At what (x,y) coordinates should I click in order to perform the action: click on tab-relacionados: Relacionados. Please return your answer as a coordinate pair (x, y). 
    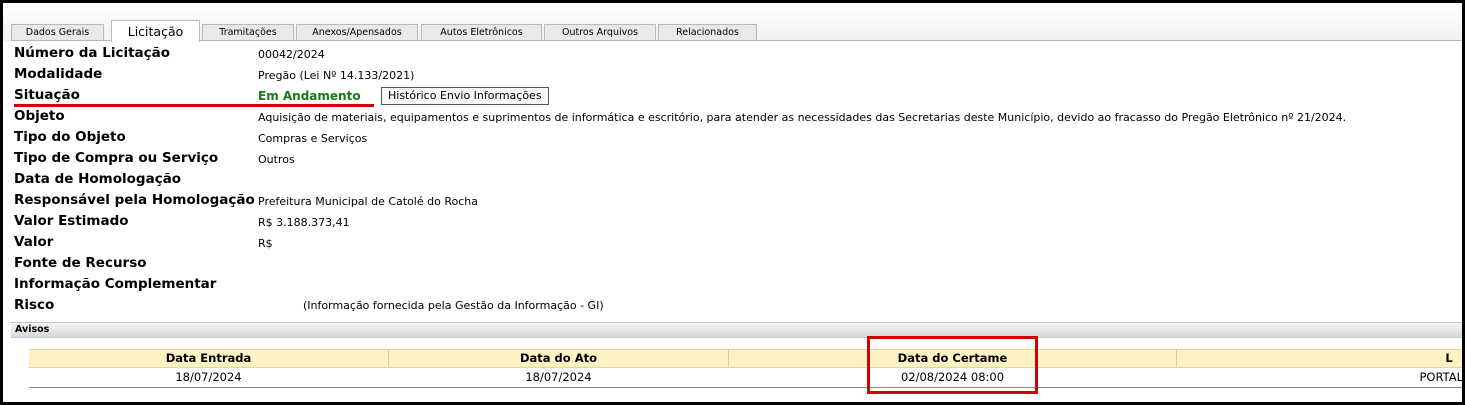
    Looking at the image, I should click on (707, 32).